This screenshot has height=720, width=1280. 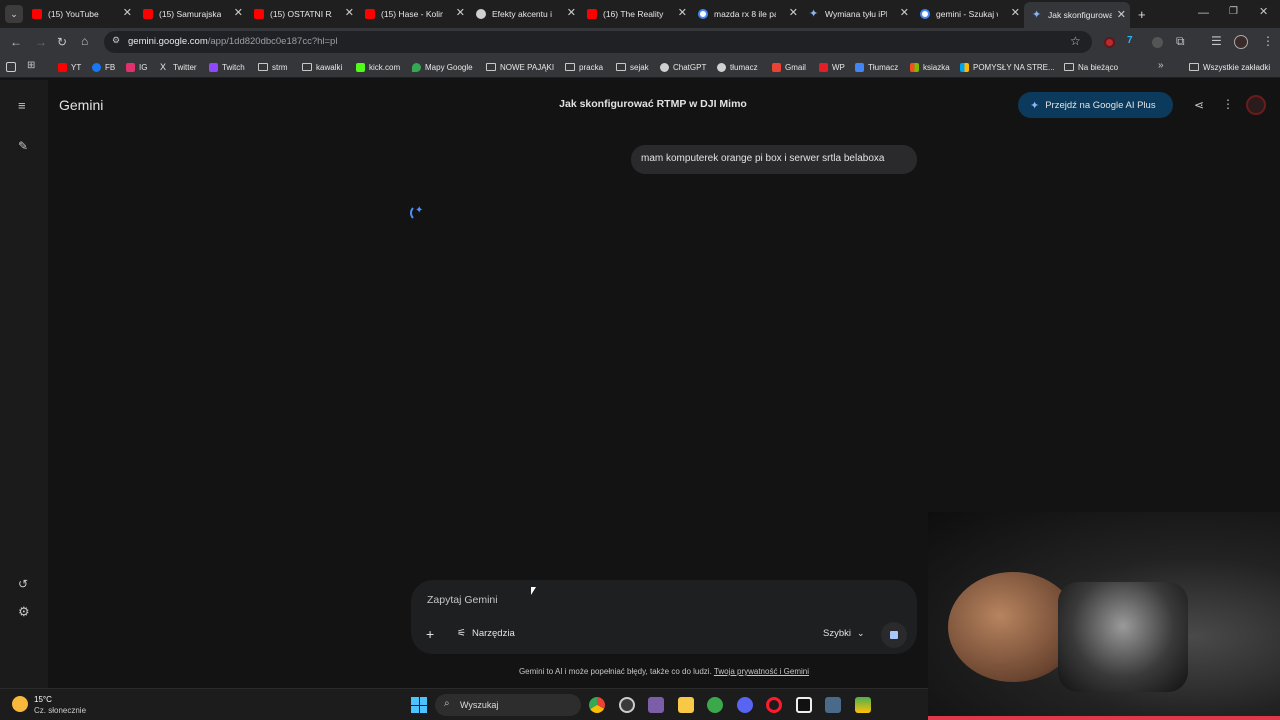 I want to click on bookmark-kawalki: kawalki, so click(x=322, y=67).